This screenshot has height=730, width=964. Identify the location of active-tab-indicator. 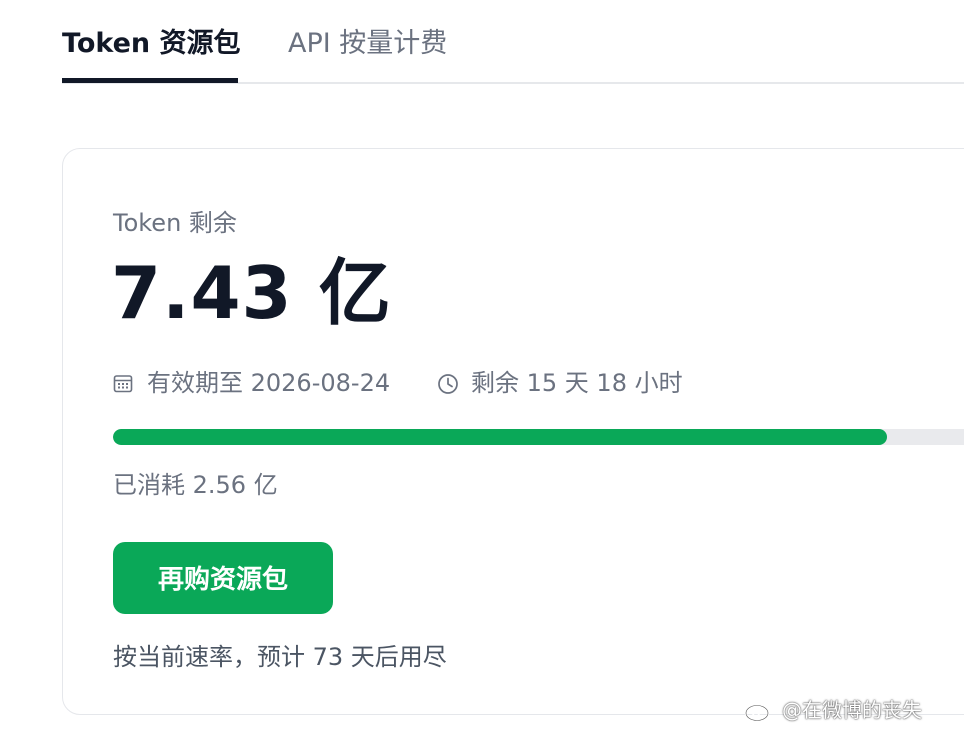
(150, 80).